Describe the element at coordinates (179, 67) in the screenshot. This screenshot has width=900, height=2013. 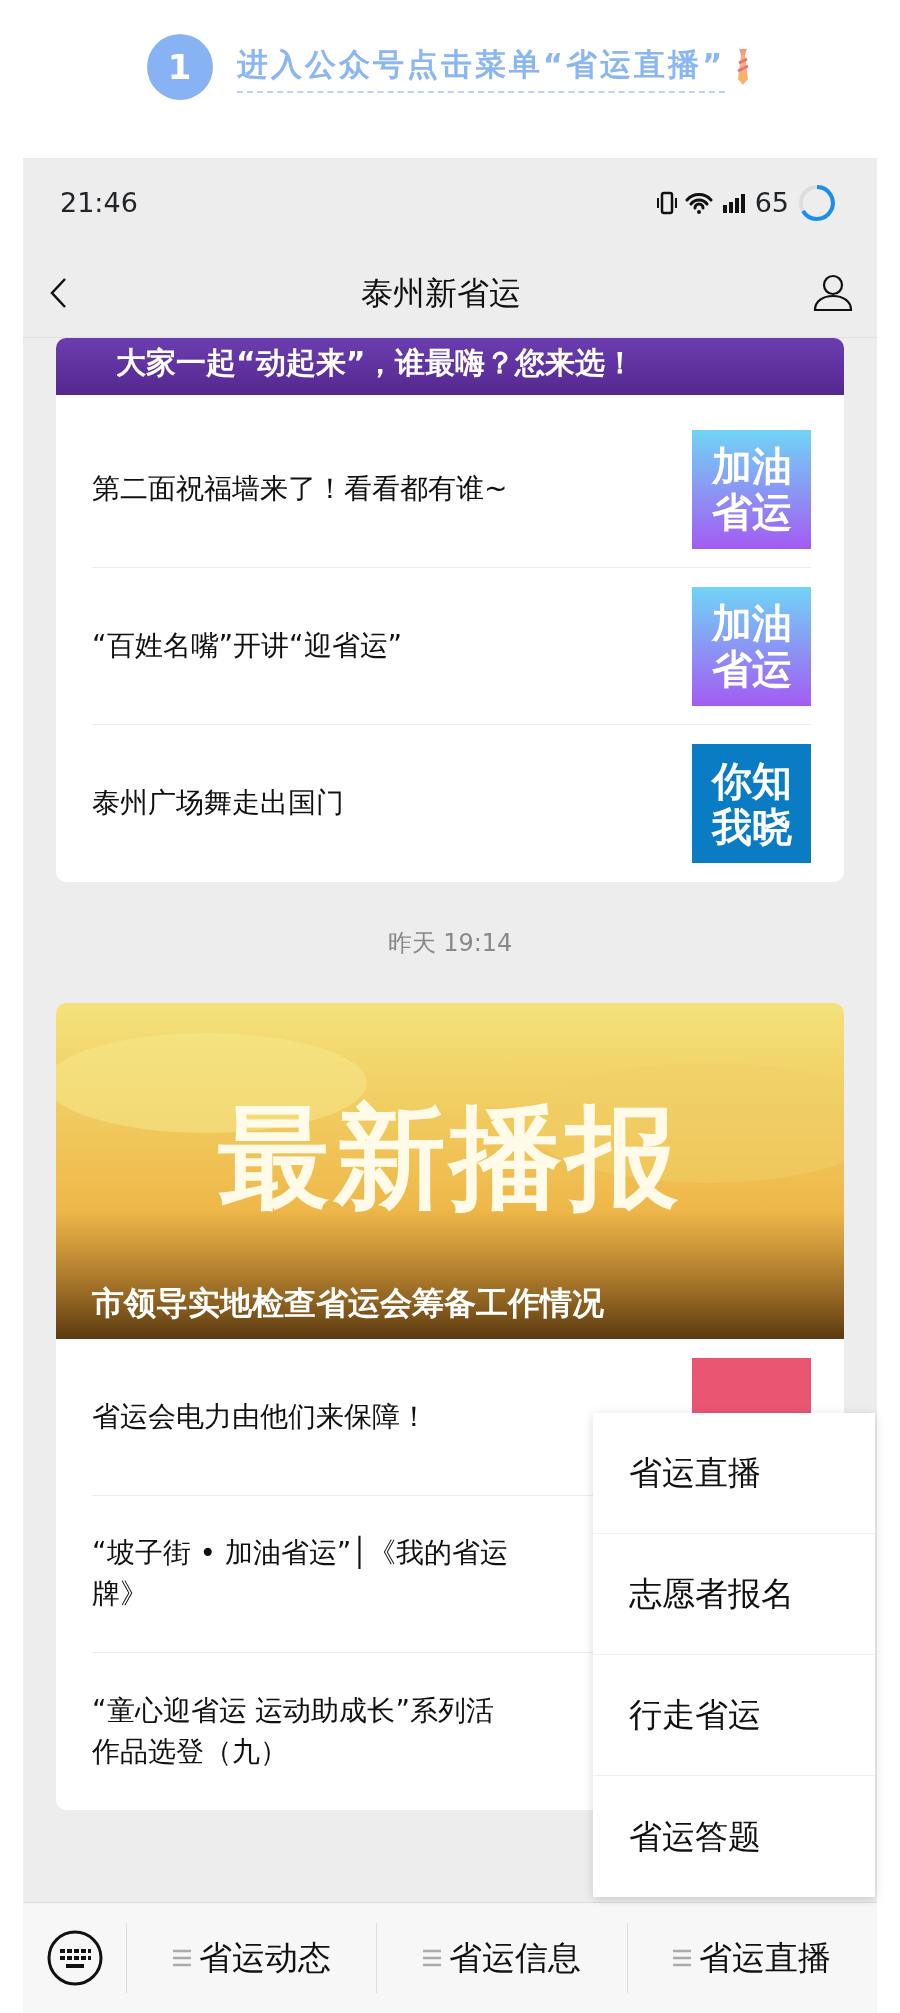
I see `step-number: 1` at that location.